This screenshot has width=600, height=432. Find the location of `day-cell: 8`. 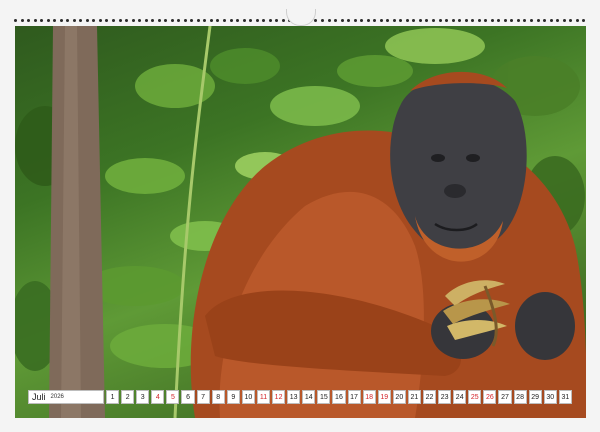

day-cell: 8 is located at coordinates (218, 397).